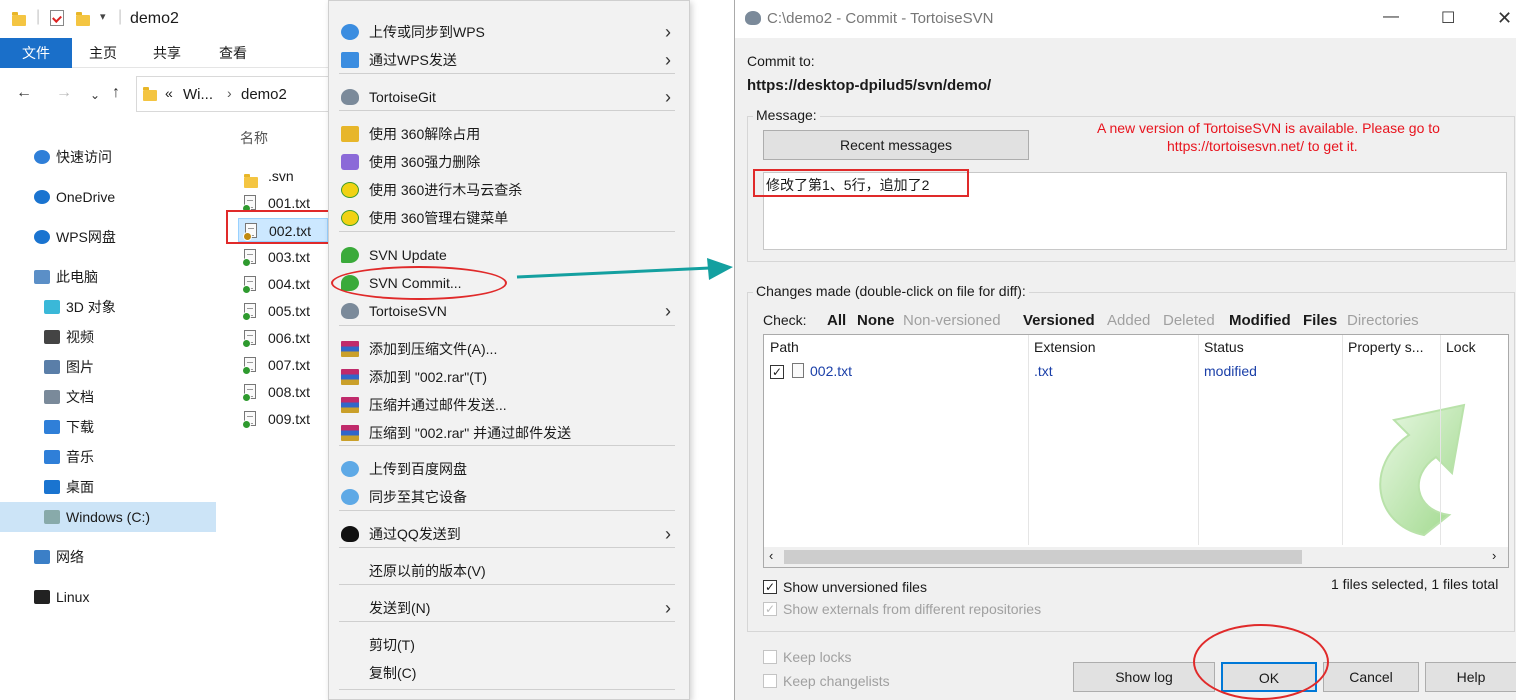 This screenshot has height=700, width=1516. What do you see at coordinates (167, 53) in the screenshot?
I see `tab-share: 共享` at bounding box center [167, 53].